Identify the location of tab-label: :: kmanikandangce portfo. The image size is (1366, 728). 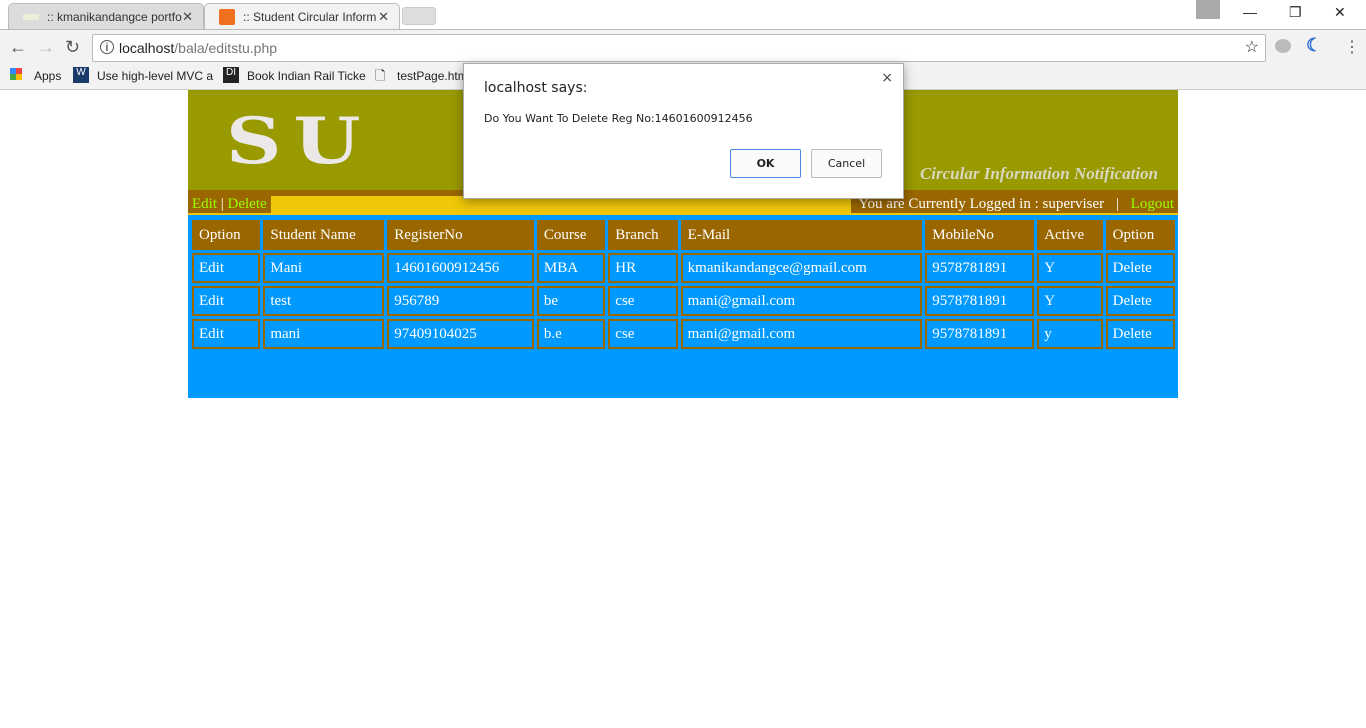
(114, 17).